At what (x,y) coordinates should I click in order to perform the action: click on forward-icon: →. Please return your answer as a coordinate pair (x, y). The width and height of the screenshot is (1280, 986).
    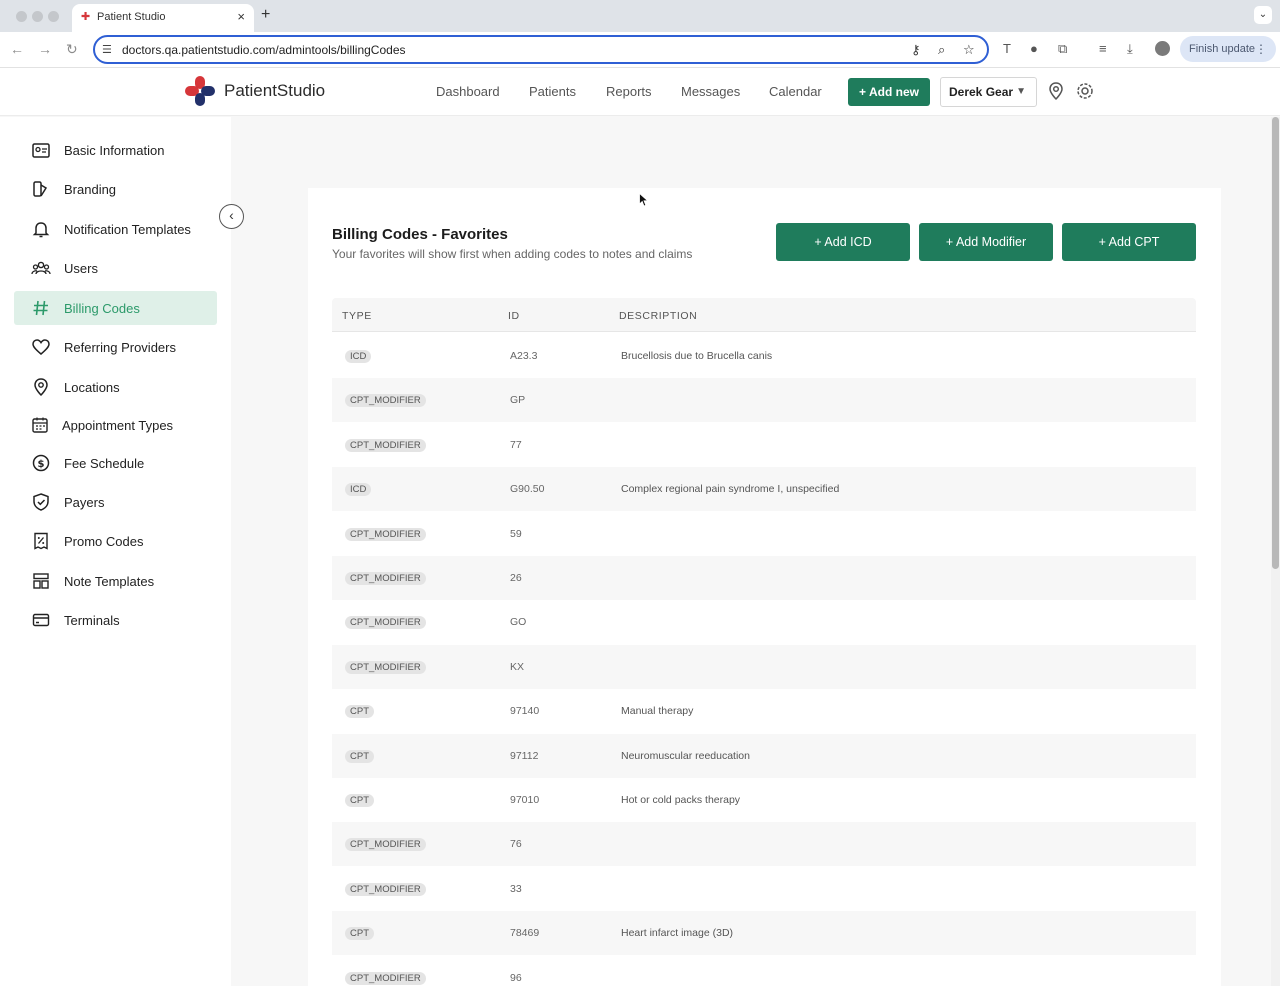
    Looking at the image, I should click on (45, 49).